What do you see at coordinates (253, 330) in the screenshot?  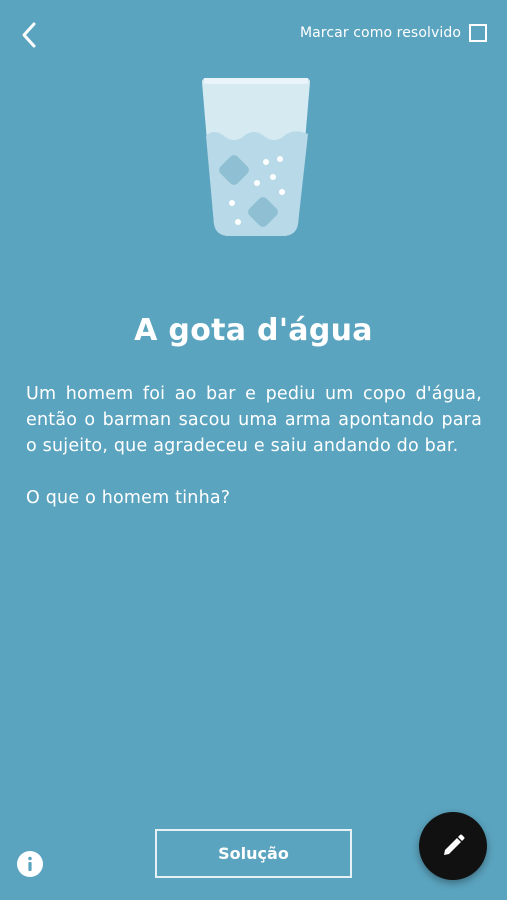 I see `puzzle-title: A gota d'água` at bounding box center [253, 330].